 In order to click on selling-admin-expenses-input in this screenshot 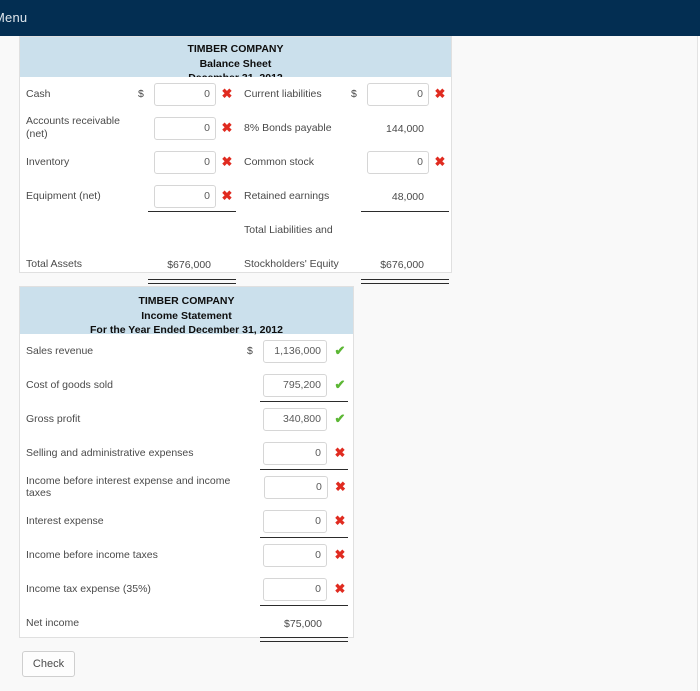, I will do `click(295, 453)`.